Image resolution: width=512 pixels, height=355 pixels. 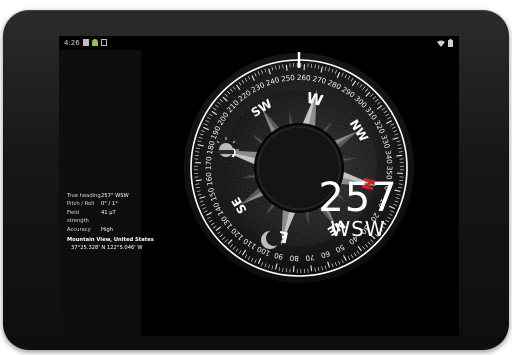 What do you see at coordinates (389, 157) in the screenshot?
I see `dial-tick-label: 340` at bounding box center [389, 157].